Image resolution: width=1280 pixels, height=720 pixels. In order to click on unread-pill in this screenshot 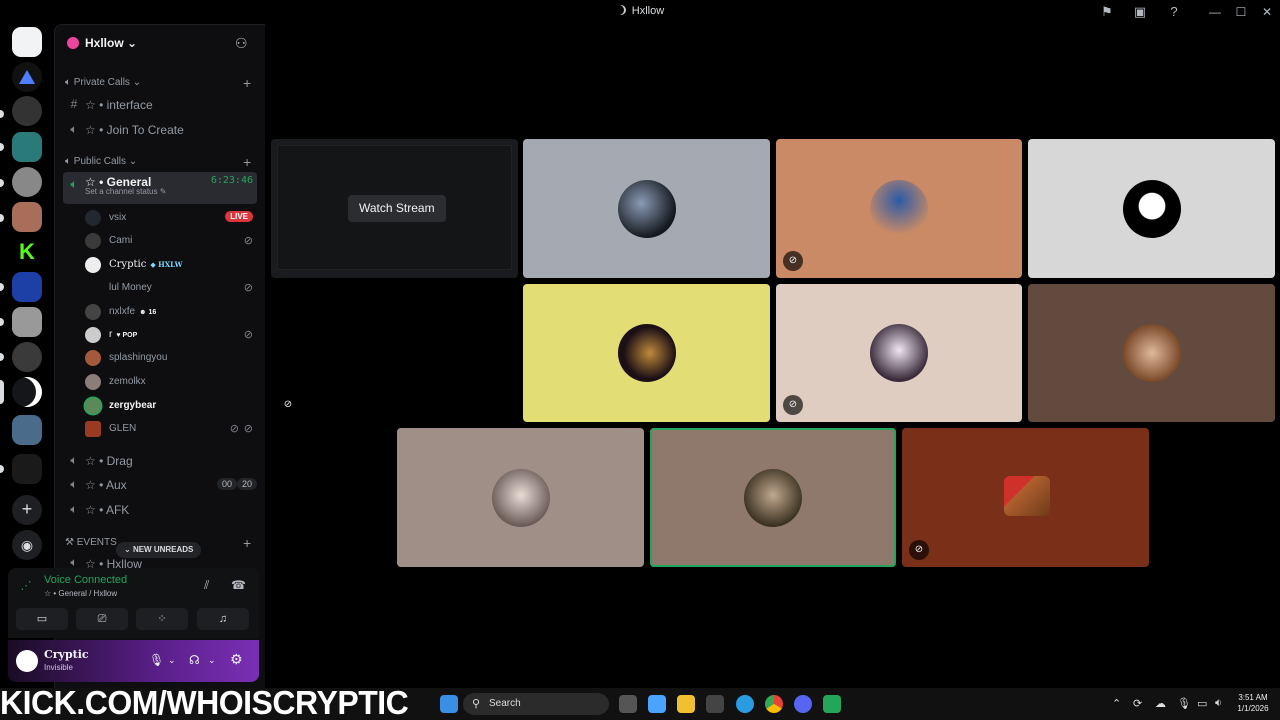, I will do `click(2, 469)`.